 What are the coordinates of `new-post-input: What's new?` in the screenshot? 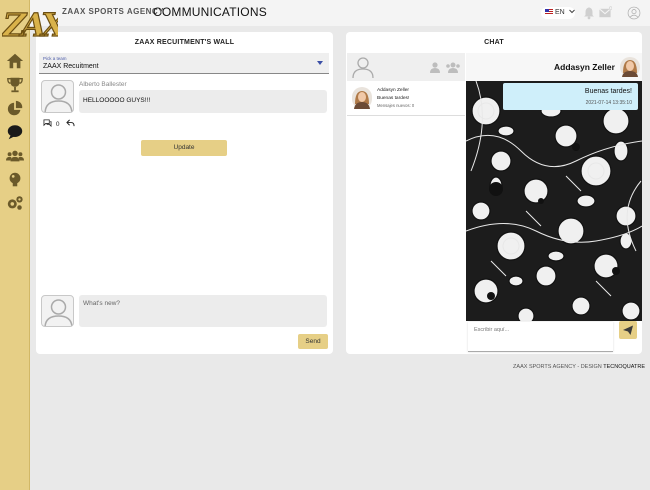 It's located at (203, 311).